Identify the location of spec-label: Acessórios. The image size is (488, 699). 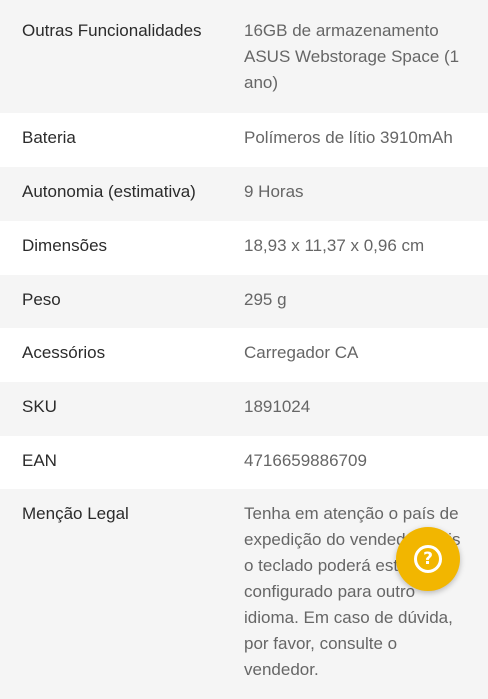
(64, 352).